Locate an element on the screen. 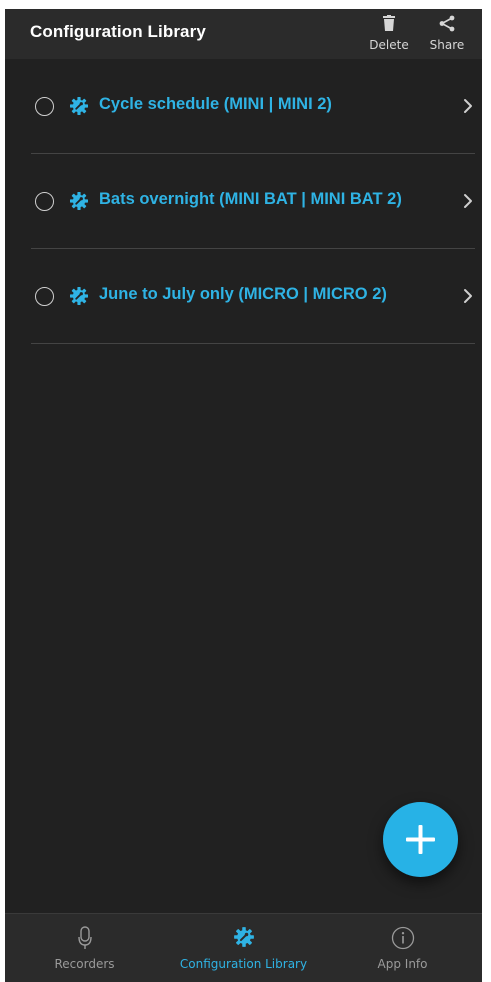  configuration-title: Cycle schedule (MINI | MINI 2) is located at coordinates (215, 104).